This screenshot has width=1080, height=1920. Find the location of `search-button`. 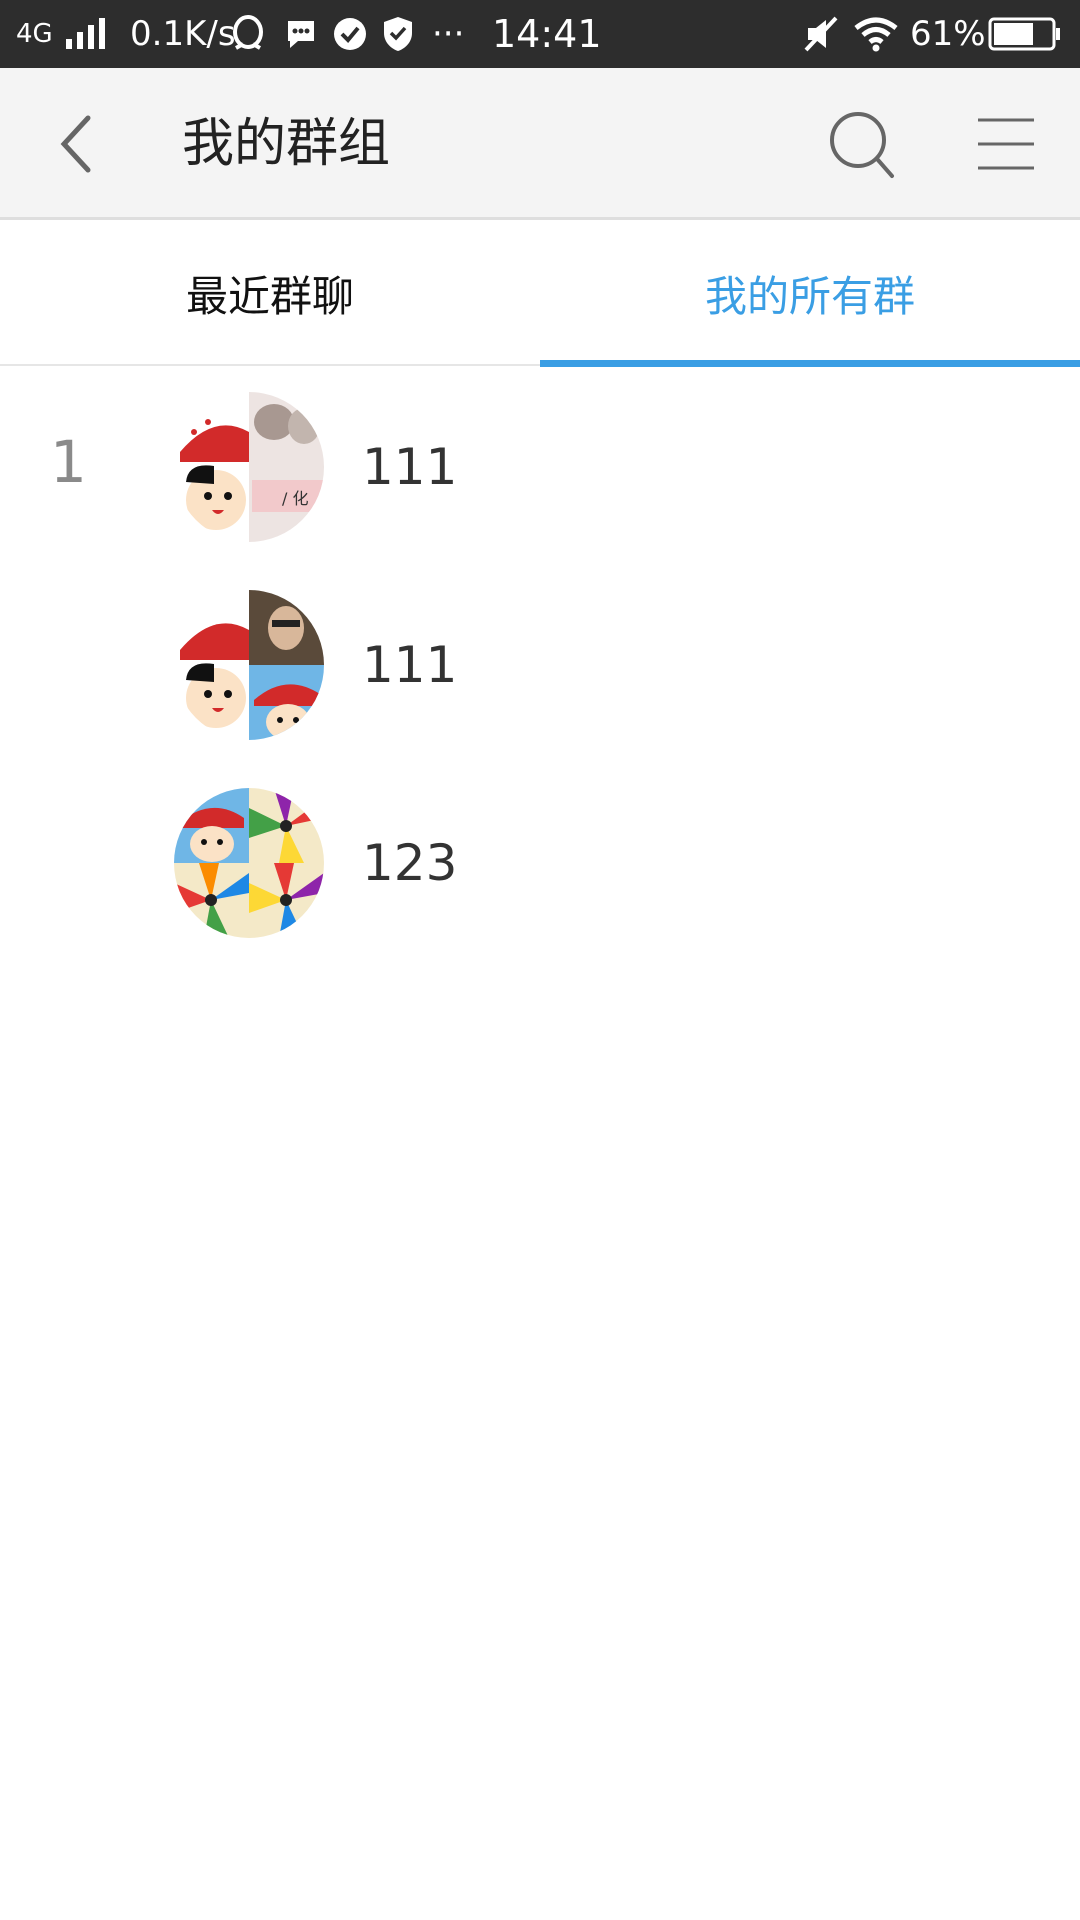

search-button is located at coordinates (864, 146).